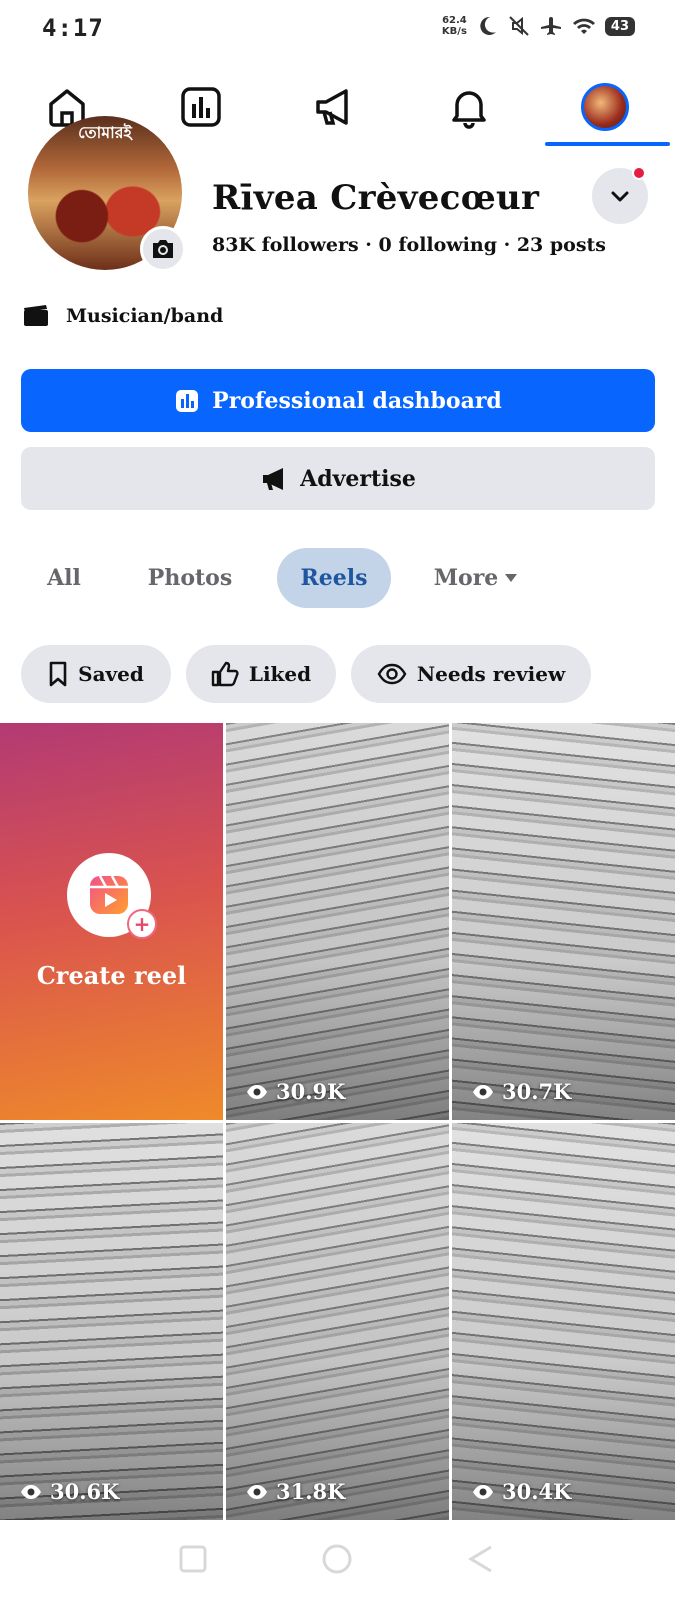  What do you see at coordinates (491, 674) in the screenshot?
I see `filter-needs-review-label: Needs review` at bounding box center [491, 674].